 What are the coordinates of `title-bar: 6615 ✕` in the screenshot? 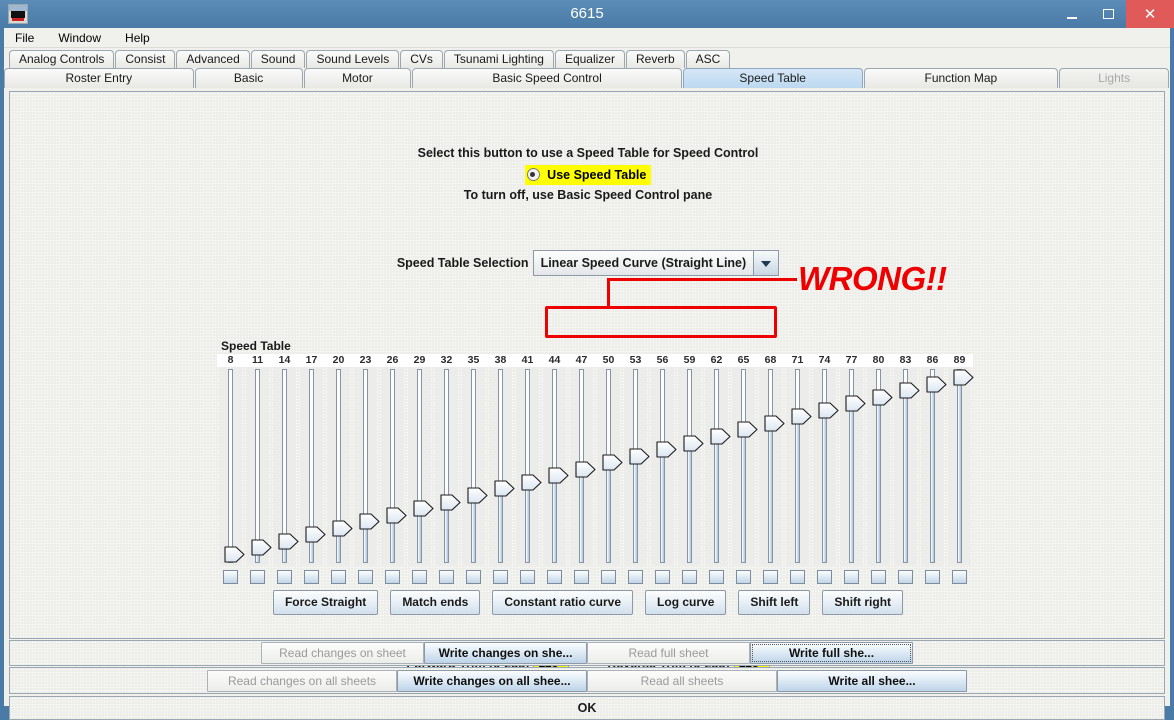 It's located at (587, 14).